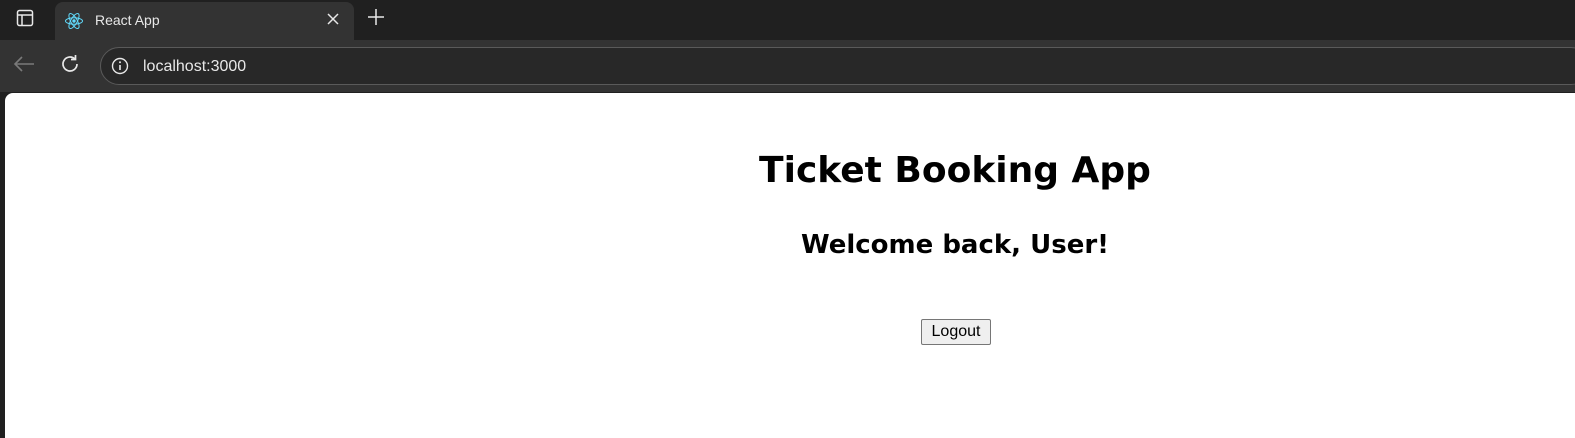 Image resolution: width=1575 pixels, height=438 pixels. I want to click on close-icon, so click(333, 21).